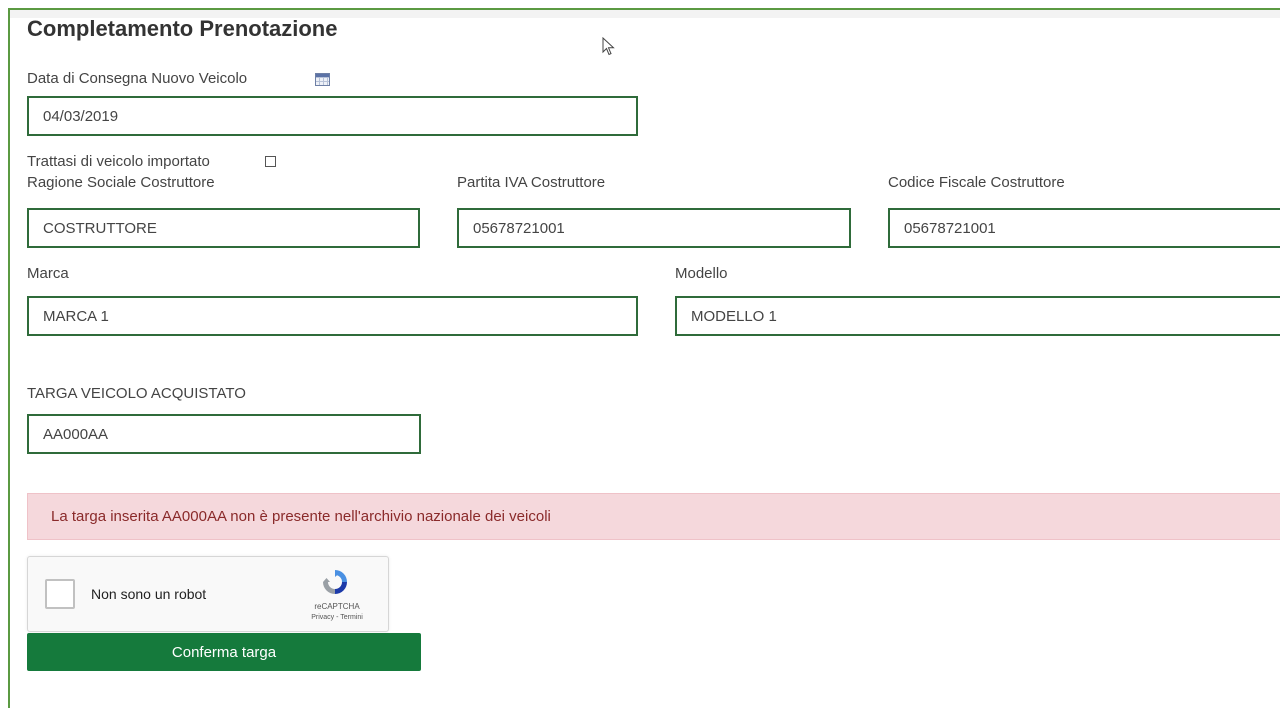 This screenshot has height=708, width=1280. What do you see at coordinates (531, 182) in the screenshot?
I see `manufacturer-vat-label: Partita IVA Costruttore` at bounding box center [531, 182].